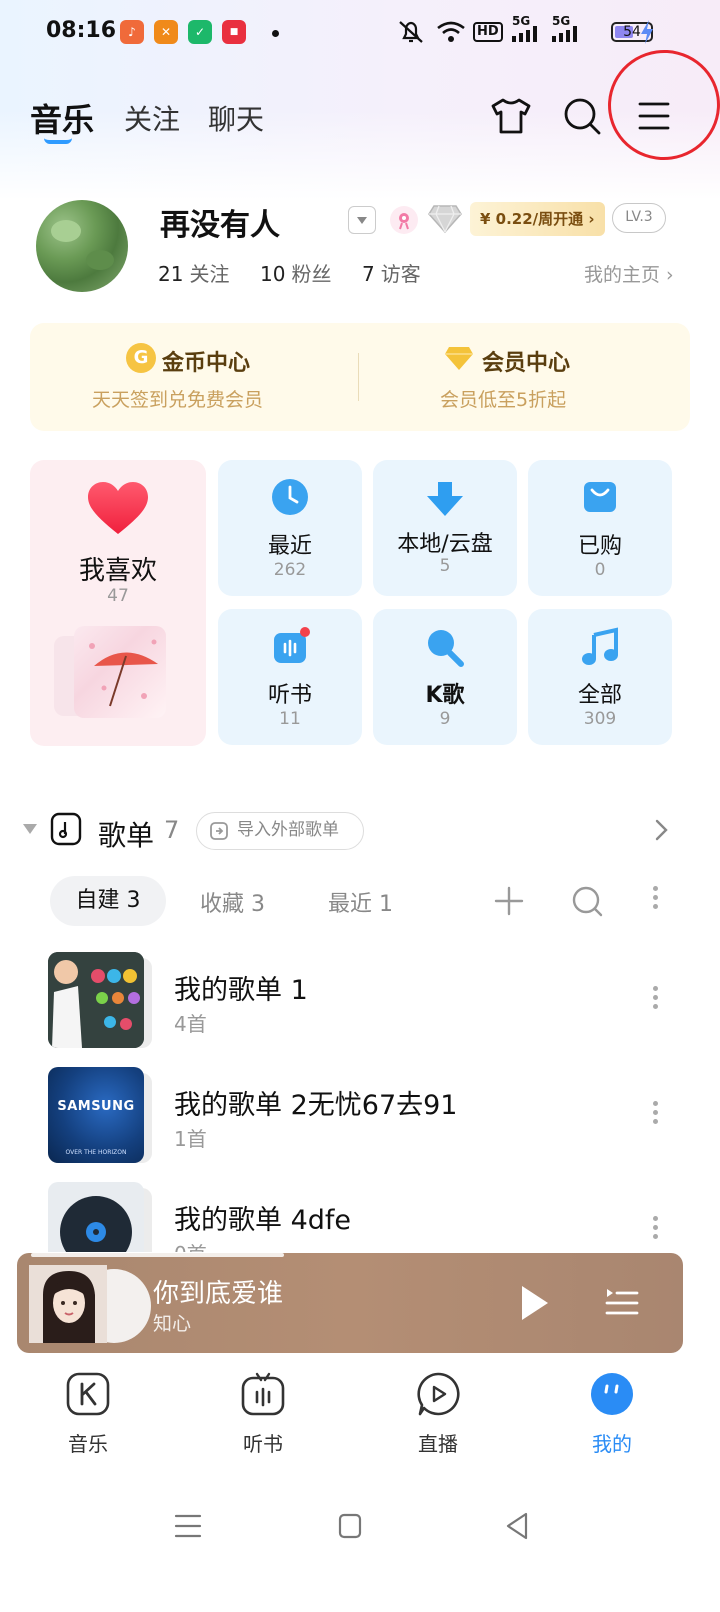 The width and height of the screenshot is (720, 1612). Describe the element at coordinates (488, 32) in the screenshot. I see `hd-badge: HD` at that location.